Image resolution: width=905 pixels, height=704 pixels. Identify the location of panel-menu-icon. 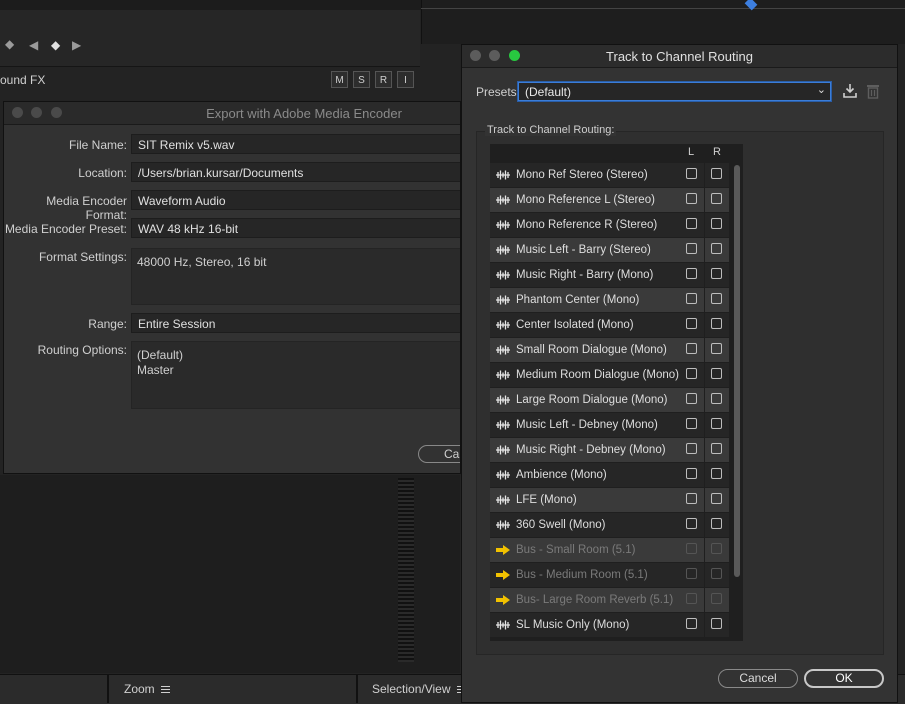
(165, 689).